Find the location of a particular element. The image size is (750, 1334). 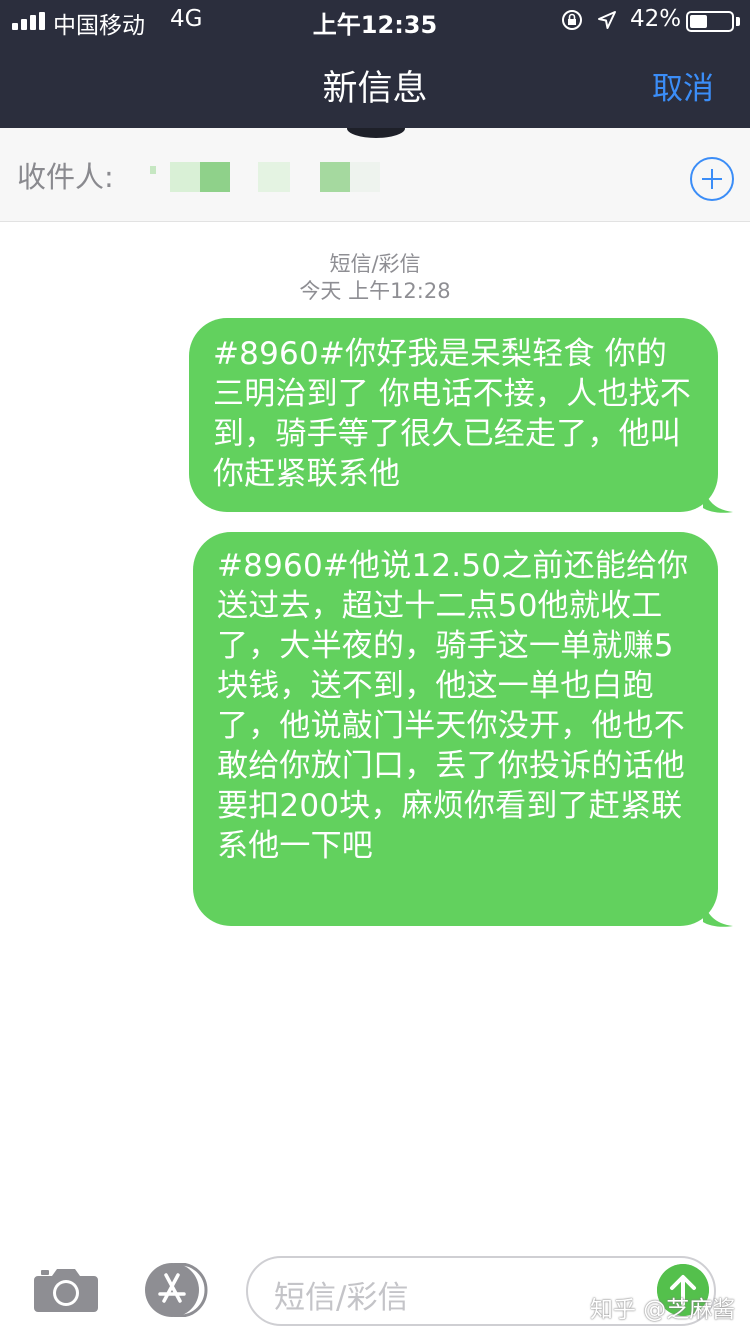

recipient-label: 收件人: is located at coordinates (65, 177).